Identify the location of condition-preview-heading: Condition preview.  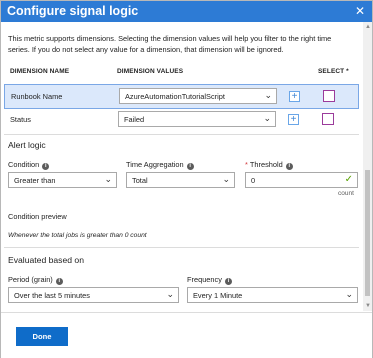
(37, 216).